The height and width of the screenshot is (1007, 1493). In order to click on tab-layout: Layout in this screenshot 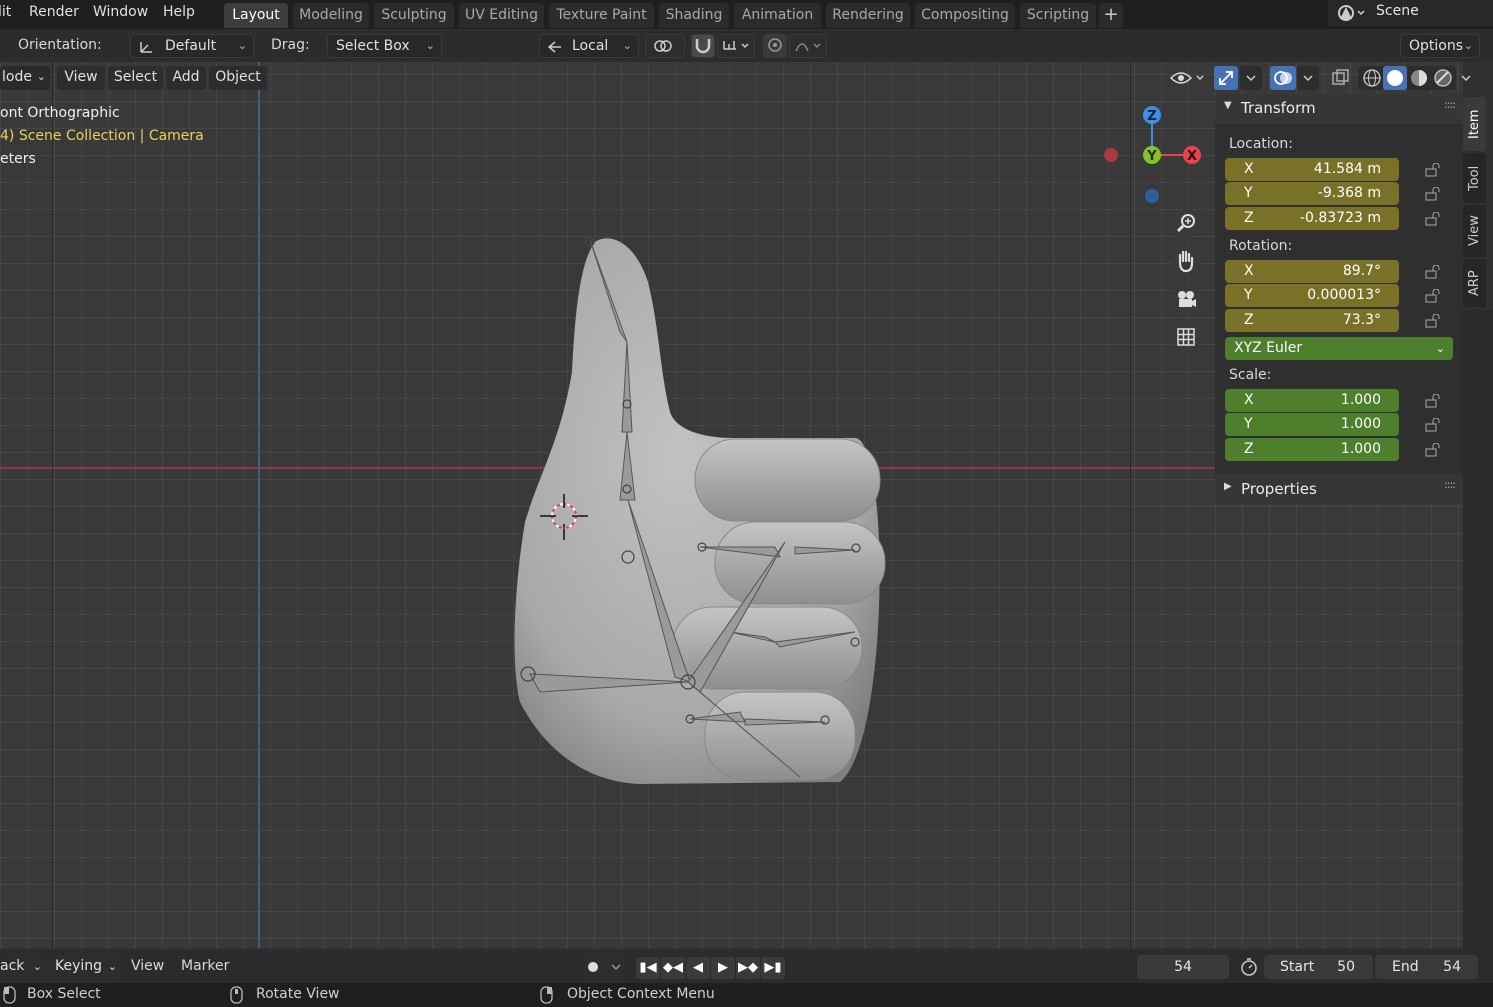, I will do `click(256, 15)`.